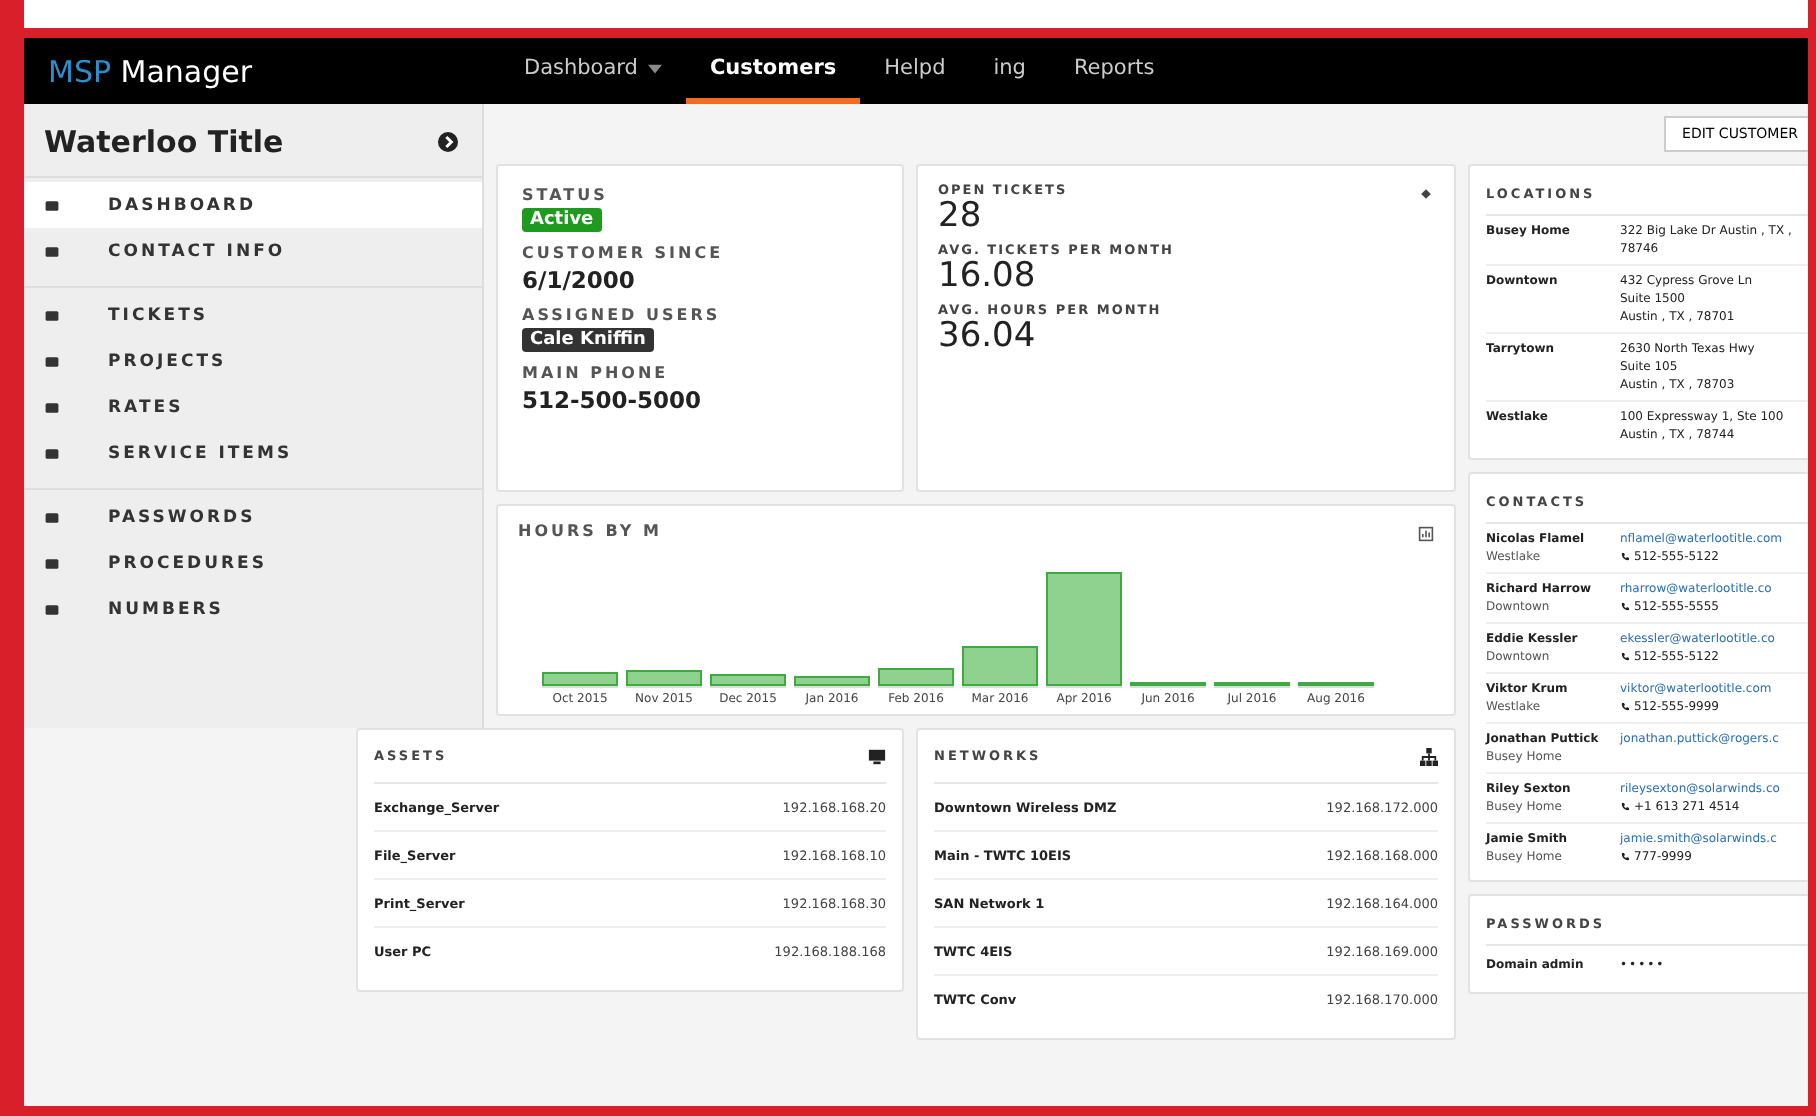 The width and height of the screenshot is (1816, 1116). What do you see at coordinates (448, 142) in the screenshot?
I see `arrow-circle-icon` at bounding box center [448, 142].